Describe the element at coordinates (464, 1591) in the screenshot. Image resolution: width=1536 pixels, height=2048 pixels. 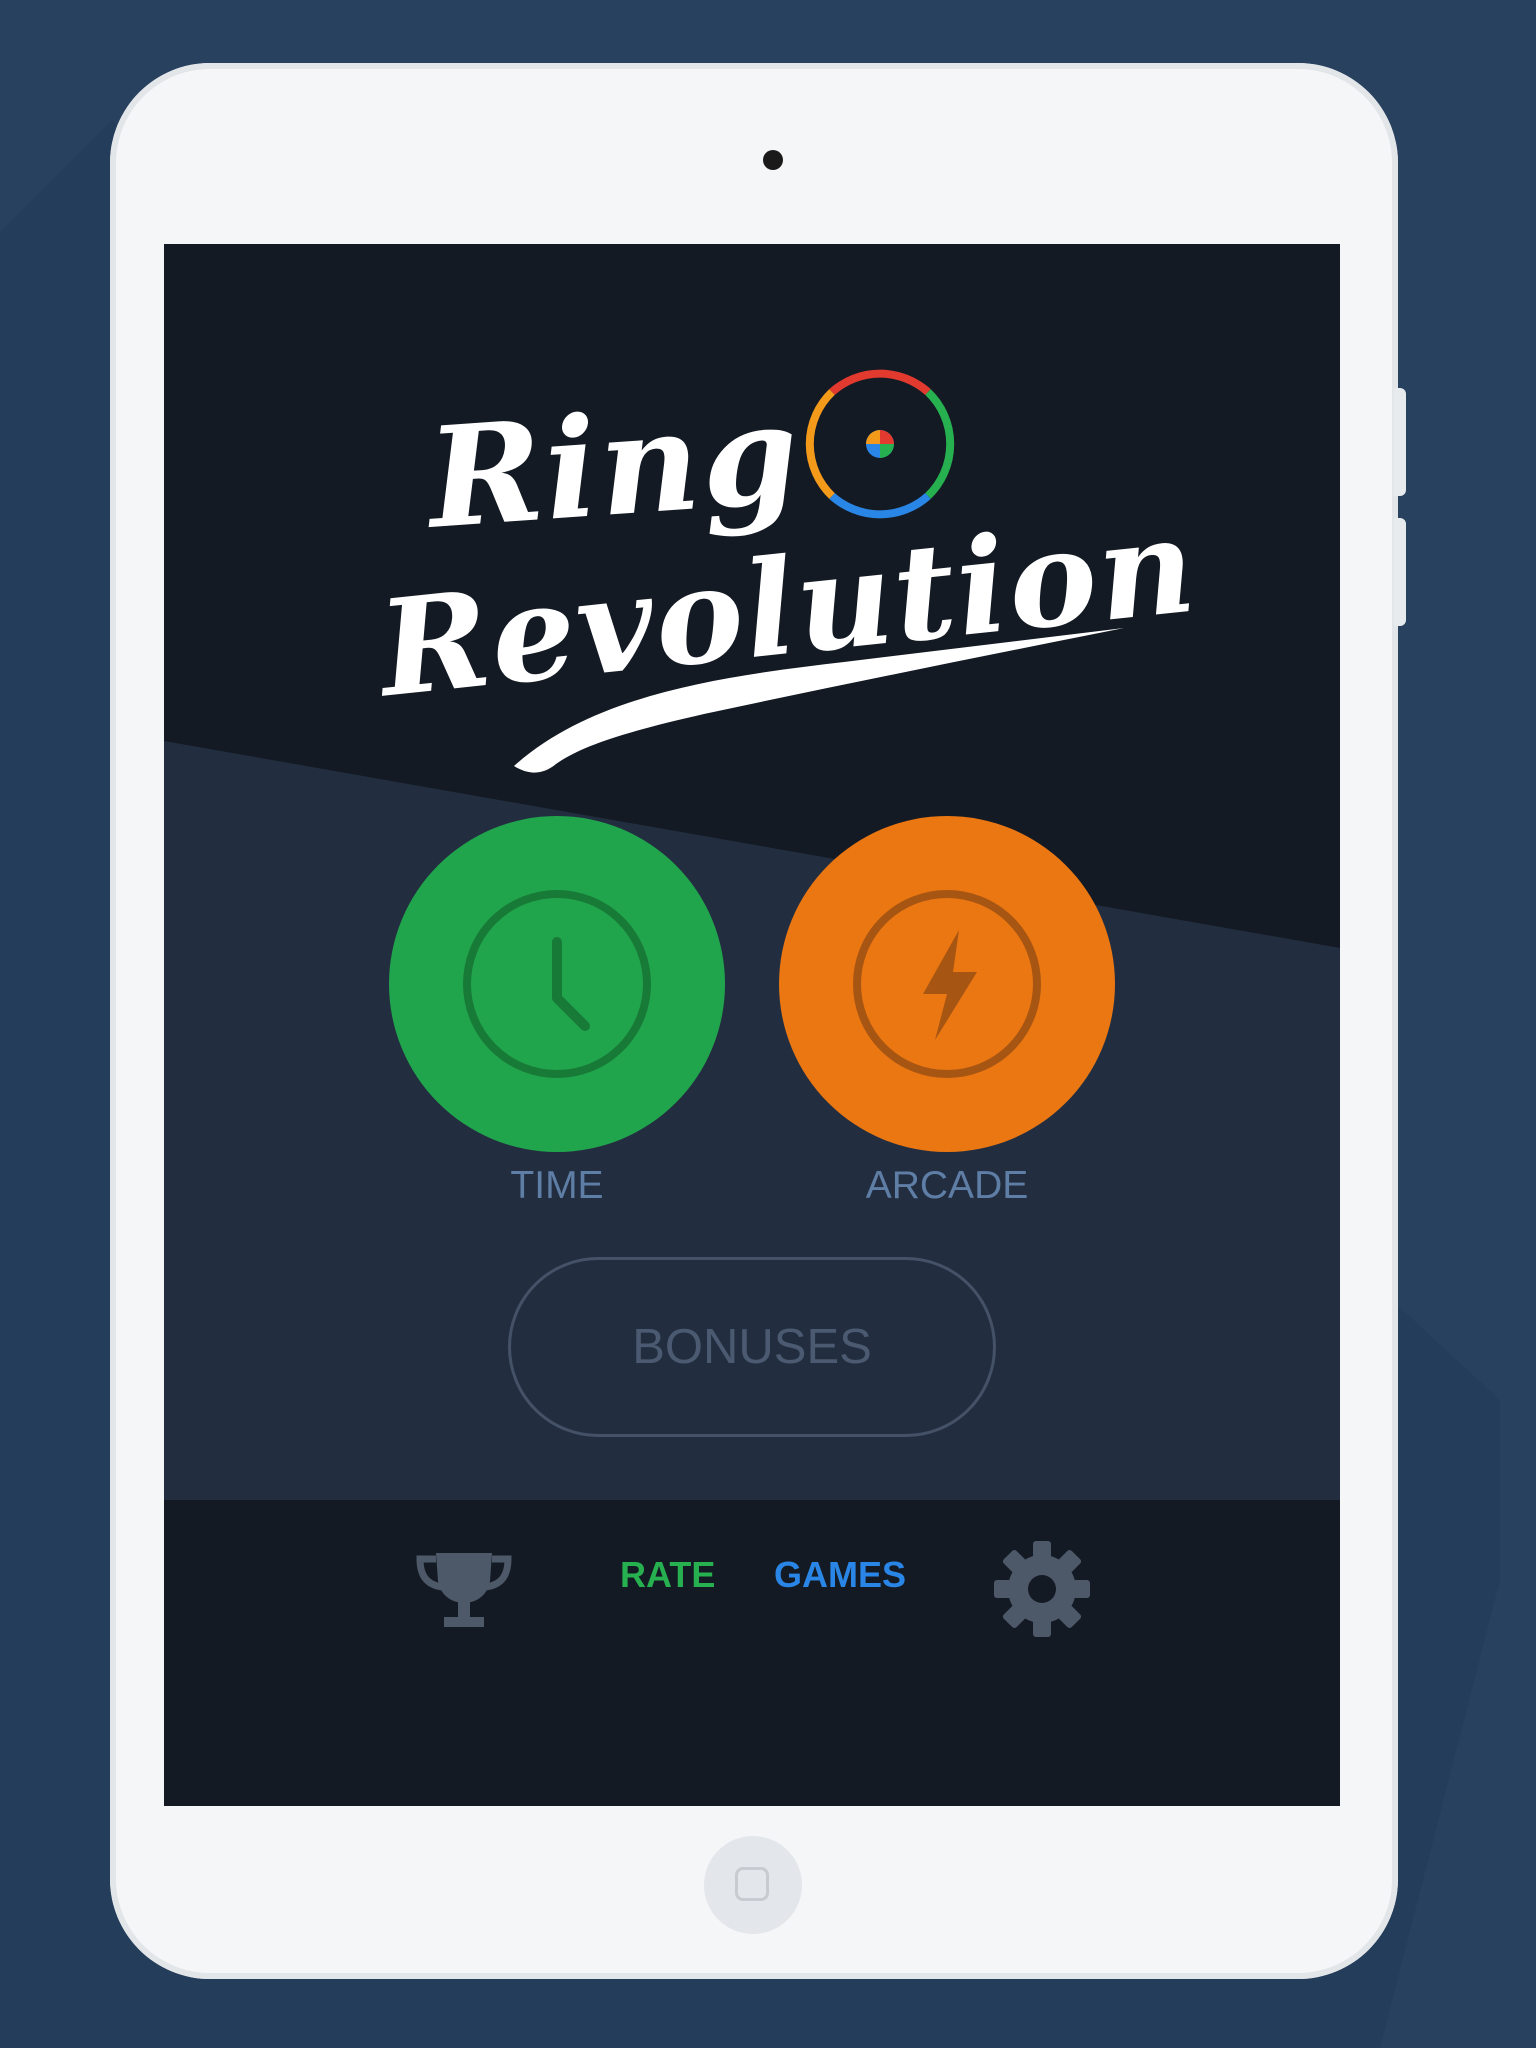
I see `trophy-icon` at that location.